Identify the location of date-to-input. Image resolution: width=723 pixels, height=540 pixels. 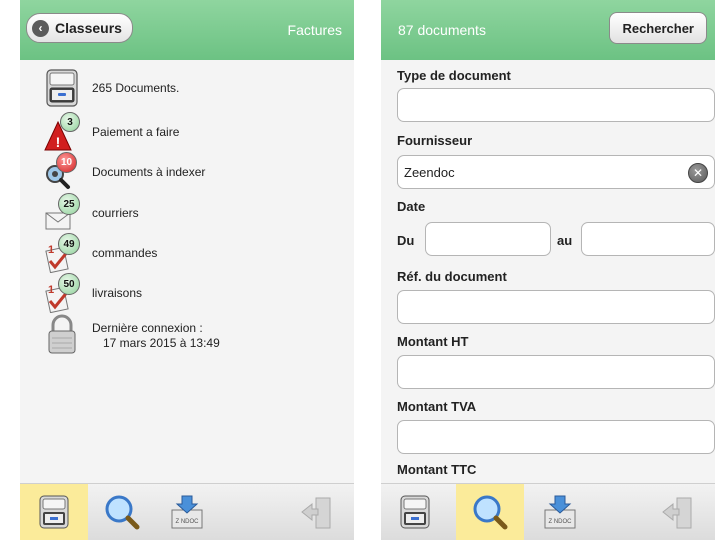
(648, 239).